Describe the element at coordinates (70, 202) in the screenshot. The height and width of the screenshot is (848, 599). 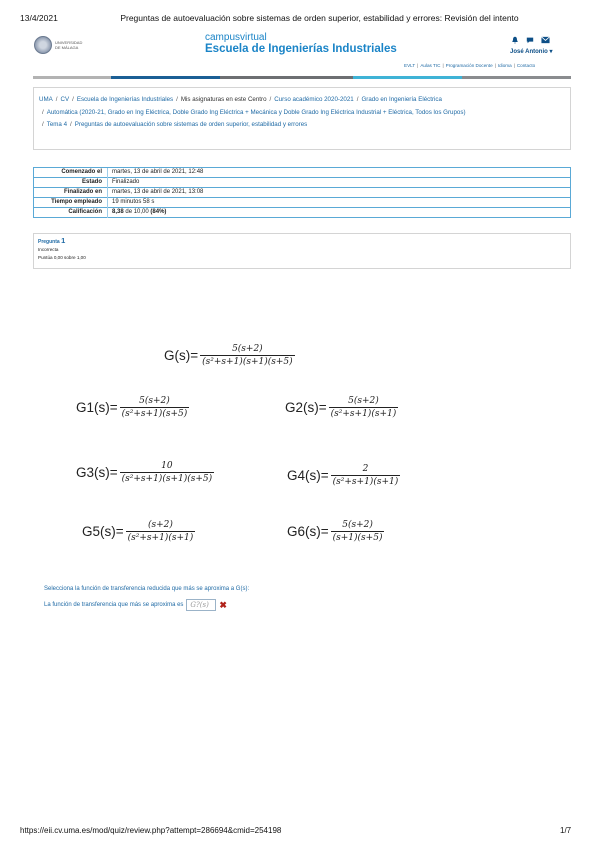
I see `summary-label: Tiempo empleado` at that location.